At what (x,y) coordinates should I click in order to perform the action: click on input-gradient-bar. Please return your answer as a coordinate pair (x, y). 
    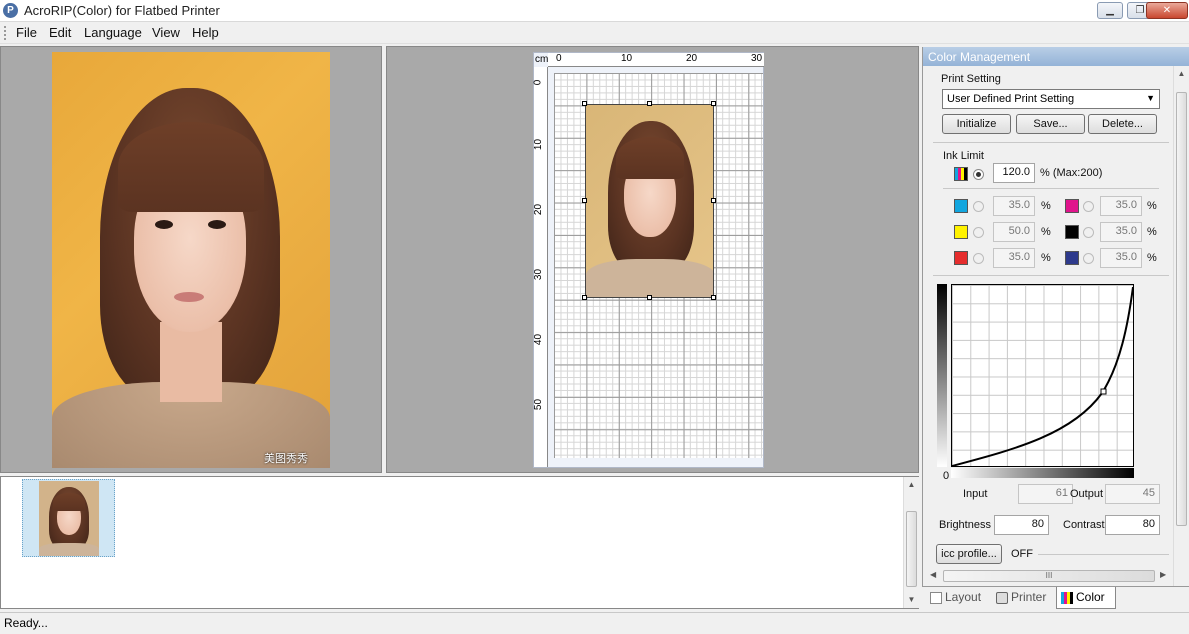
    Looking at the image, I should click on (1042, 473).